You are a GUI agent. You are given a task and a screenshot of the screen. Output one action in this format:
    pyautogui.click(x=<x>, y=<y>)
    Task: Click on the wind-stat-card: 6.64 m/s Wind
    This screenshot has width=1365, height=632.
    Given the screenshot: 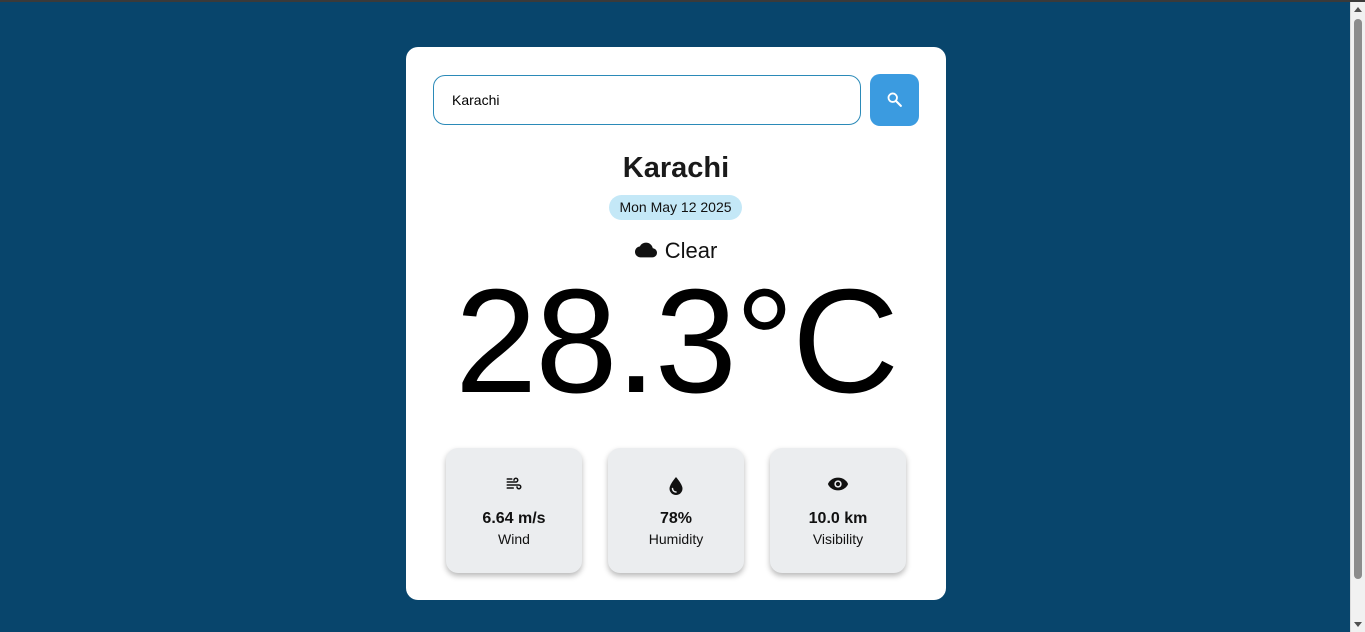 What is the action you would take?
    pyautogui.click(x=514, y=510)
    